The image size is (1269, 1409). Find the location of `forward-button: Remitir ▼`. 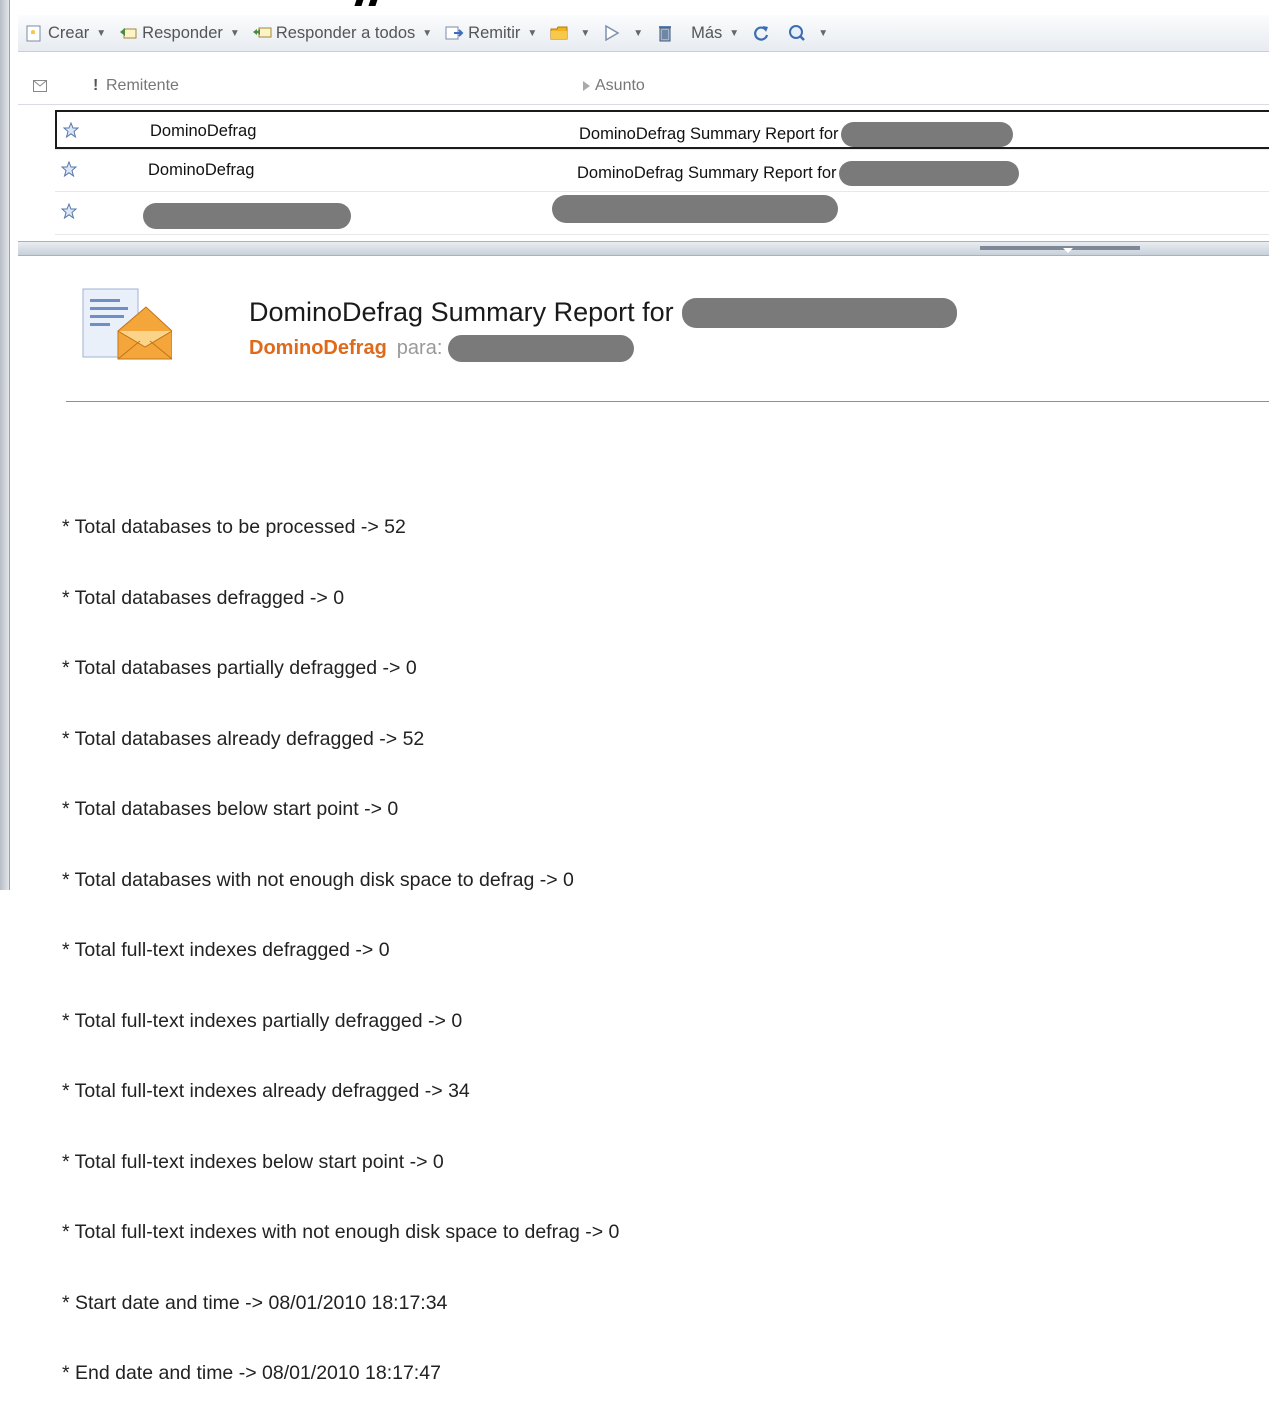

forward-button: Remitir ▼ is located at coordinates (490, 33).